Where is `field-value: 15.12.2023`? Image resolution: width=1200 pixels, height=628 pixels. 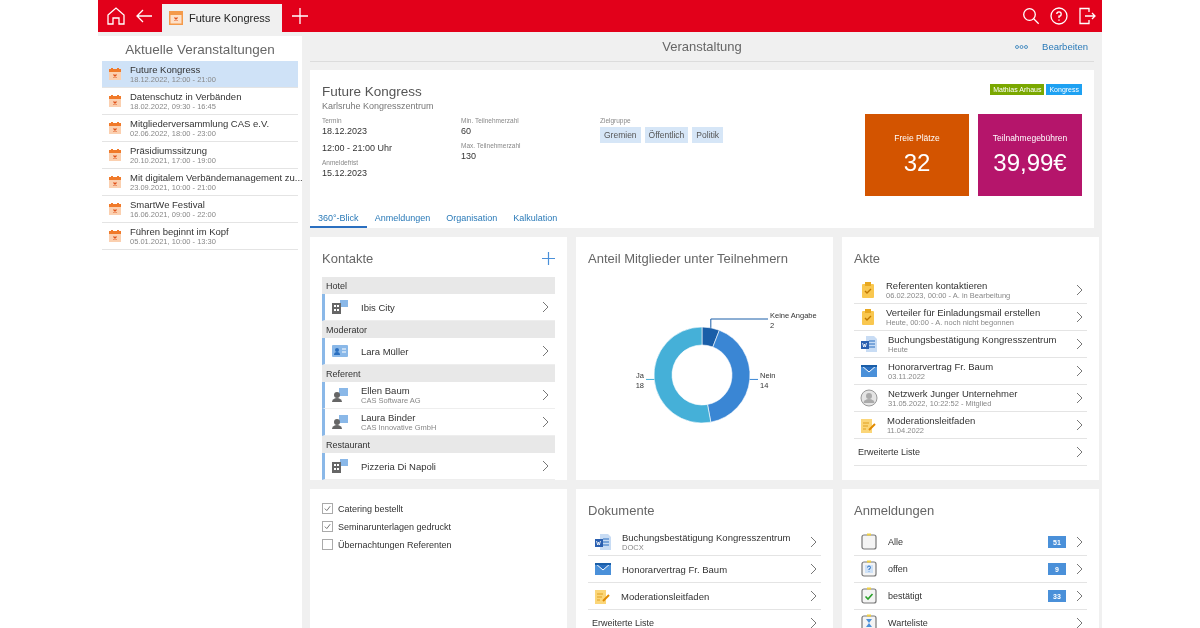
field-value: 15.12.2023 is located at coordinates (345, 173).